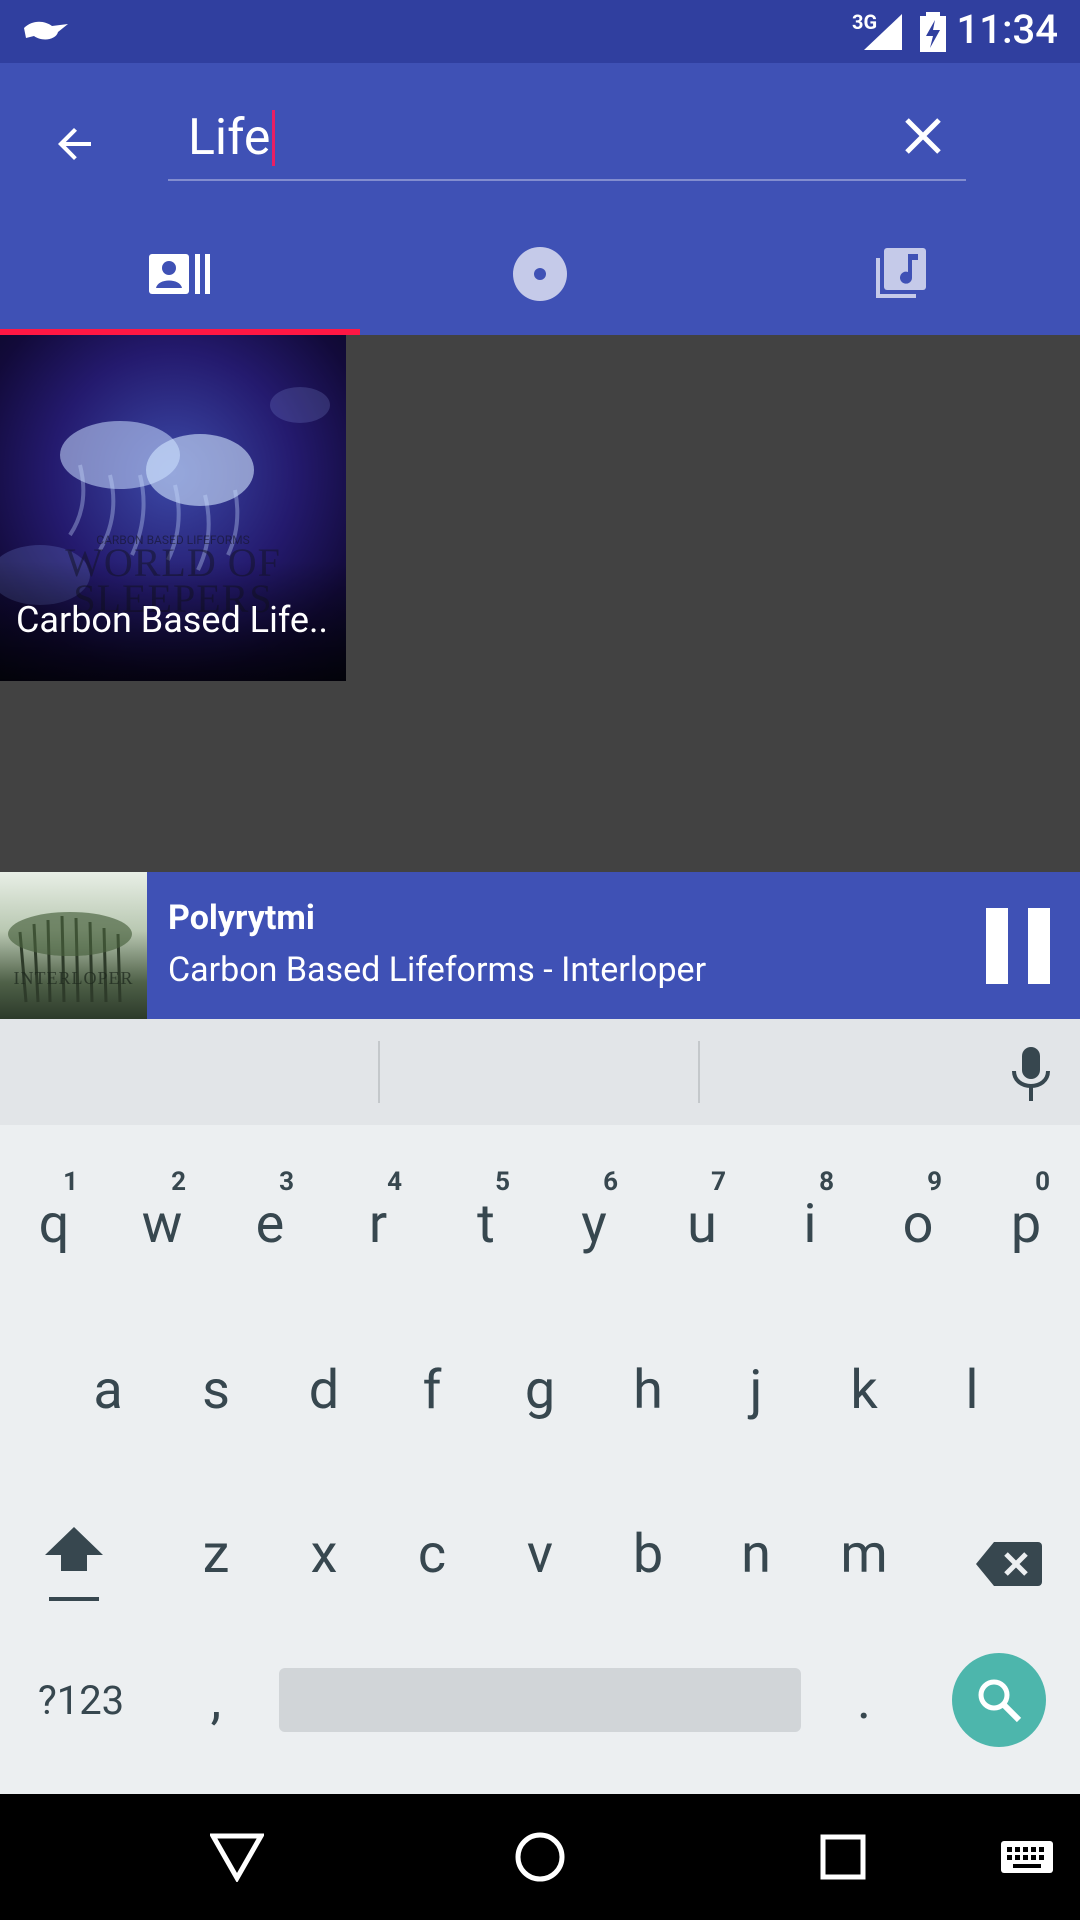 This screenshot has height=1920, width=1080. I want to click on key-k: k, so click(864, 1390).